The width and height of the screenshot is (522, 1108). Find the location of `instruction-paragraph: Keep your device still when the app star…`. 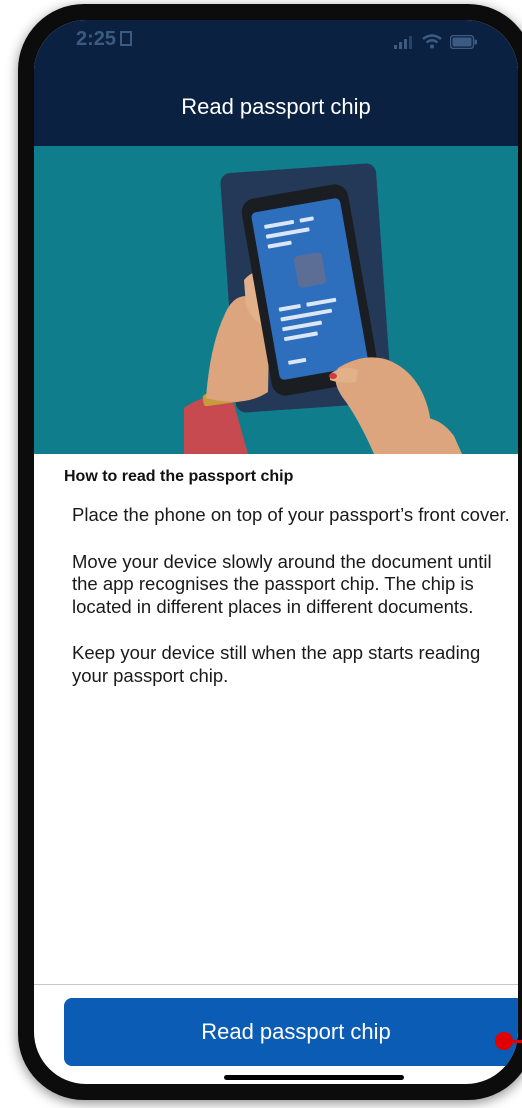

instruction-paragraph: Keep your device still when the app star… is located at coordinates (276, 664).